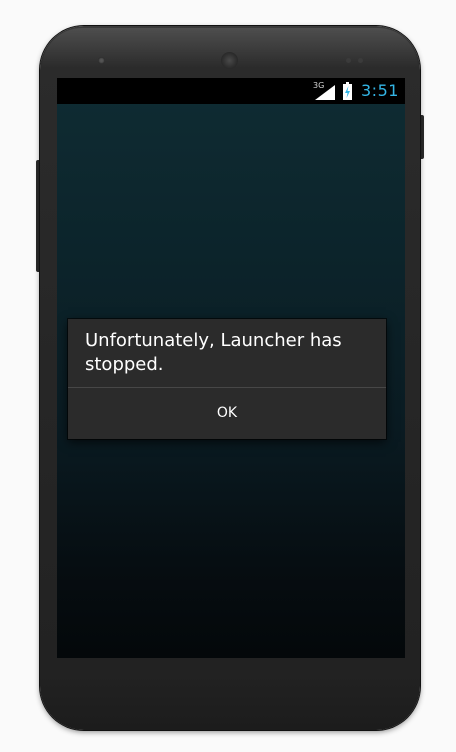 The image size is (456, 752). Describe the element at coordinates (360, 60) in the screenshot. I see `light-sensor-icon` at that location.